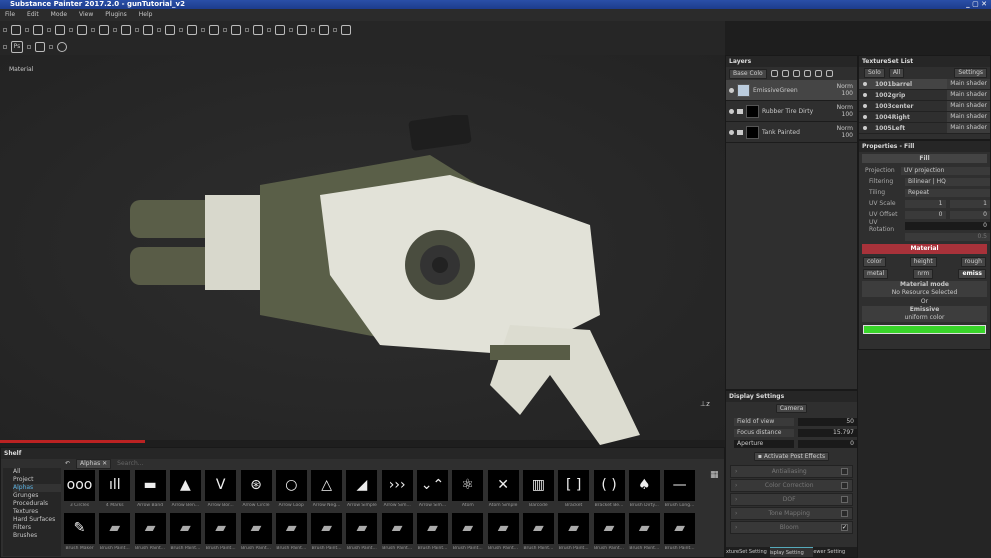 This screenshot has height=558, width=991. What do you see at coordinates (924, 293) in the screenshot?
I see `material-resource-button: No Resource Selected` at bounding box center [924, 293].